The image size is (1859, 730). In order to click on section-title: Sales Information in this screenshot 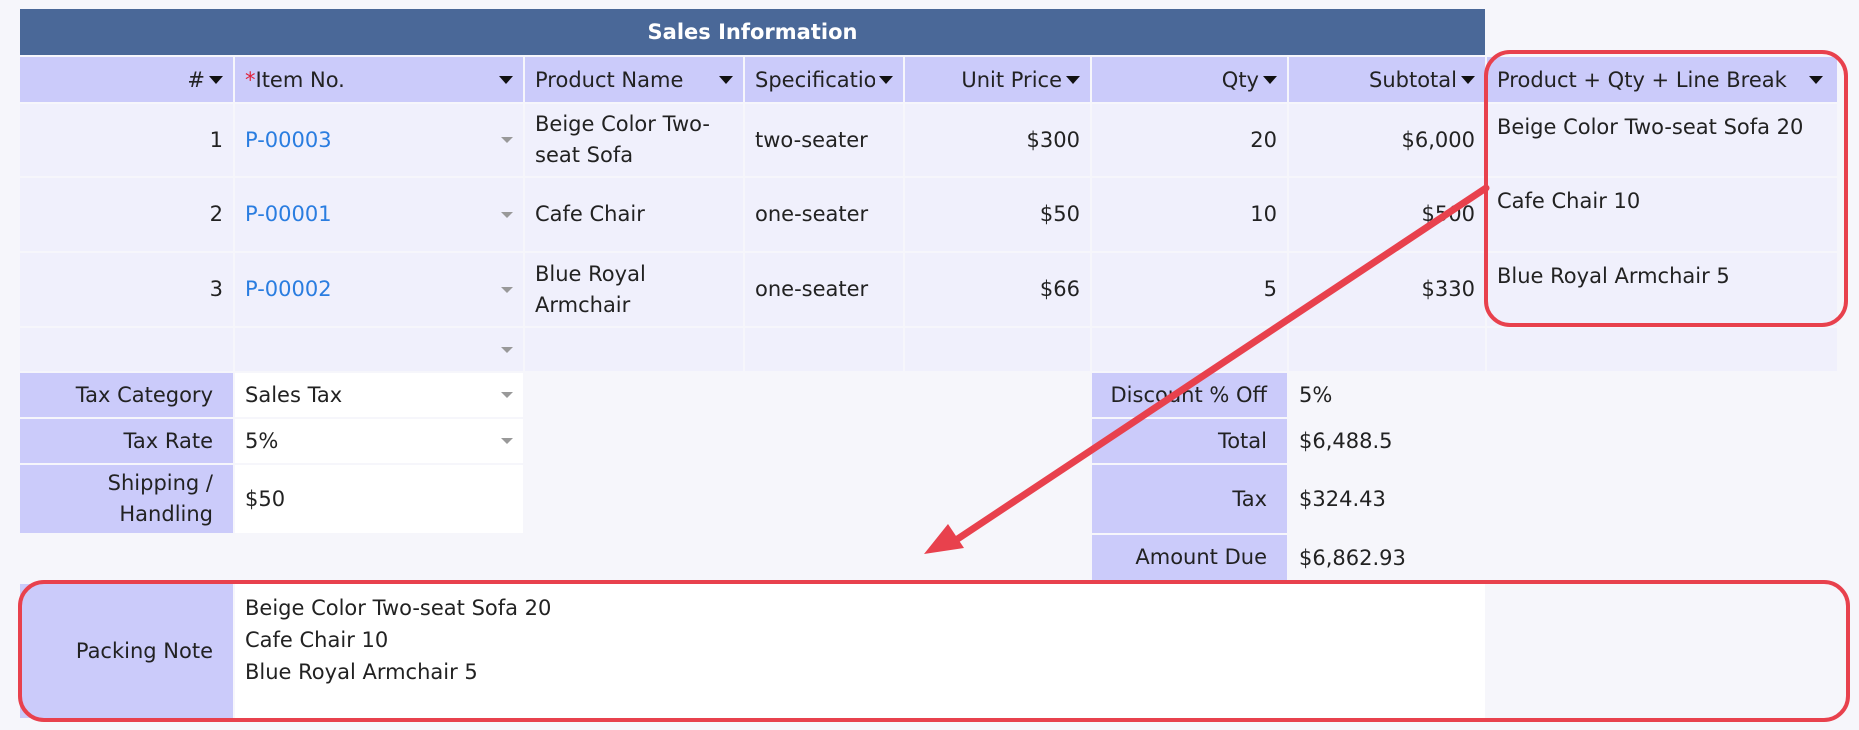, I will do `click(752, 32)`.